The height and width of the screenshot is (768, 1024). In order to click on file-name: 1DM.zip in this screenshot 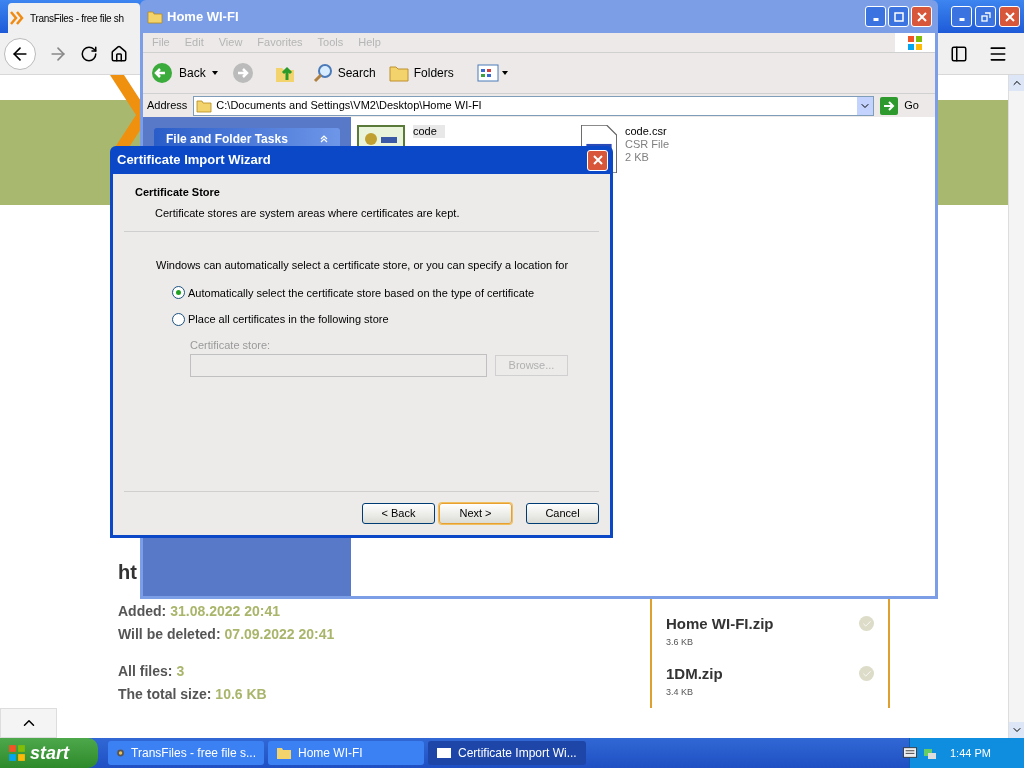, I will do `click(694, 674)`.